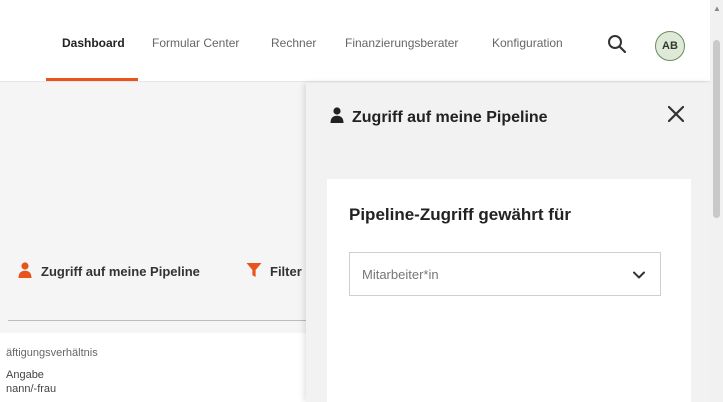  What do you see at coordinates (52, 353) in the screenshot?
I see `column-header: äftigungsverhältnis` at bounding box center [52, 353].